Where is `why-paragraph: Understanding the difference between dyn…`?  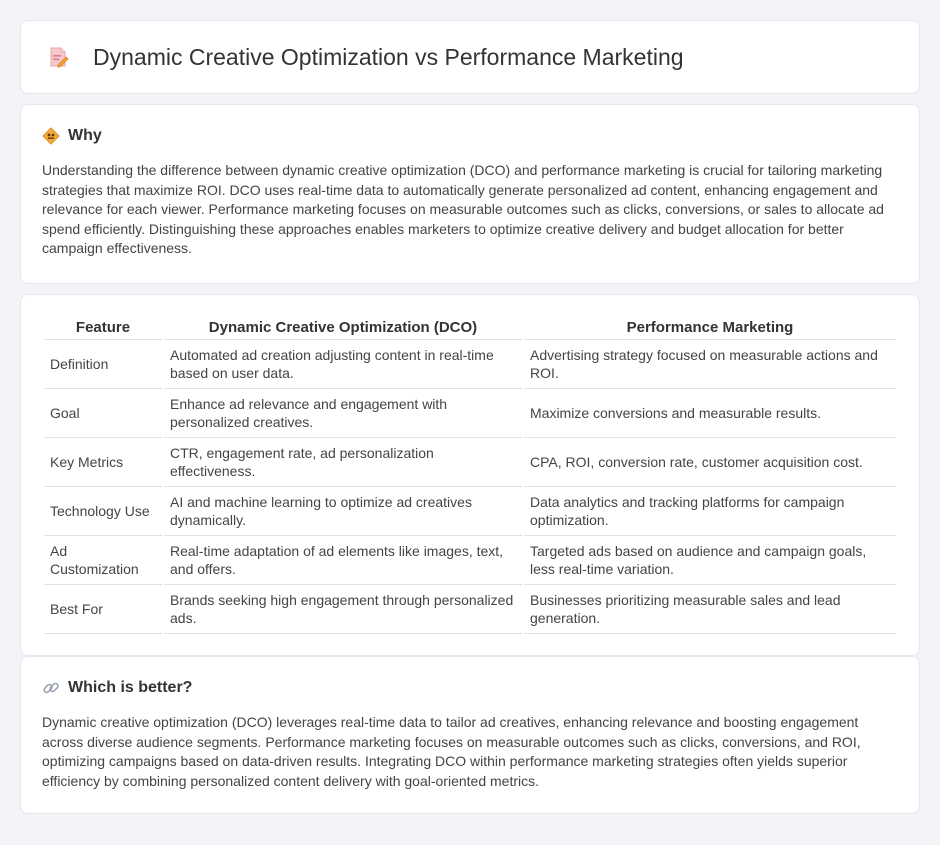 why-paragraph: Understanding the difference between dyn… is located at coordinates (463, 209).